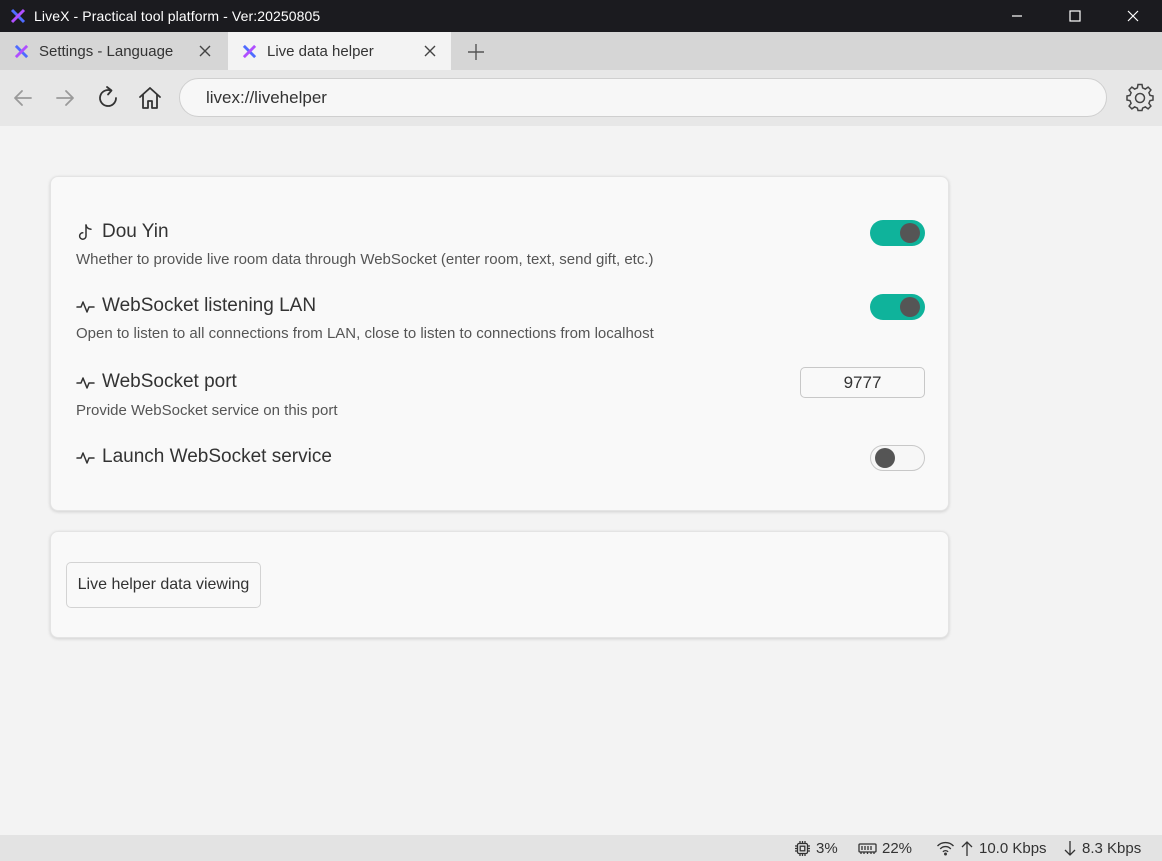  I want to click on arrow-left-icon, so click(23, 98).